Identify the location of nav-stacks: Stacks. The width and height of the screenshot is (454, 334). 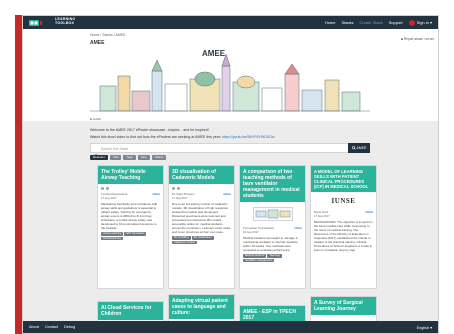
(347, 22).